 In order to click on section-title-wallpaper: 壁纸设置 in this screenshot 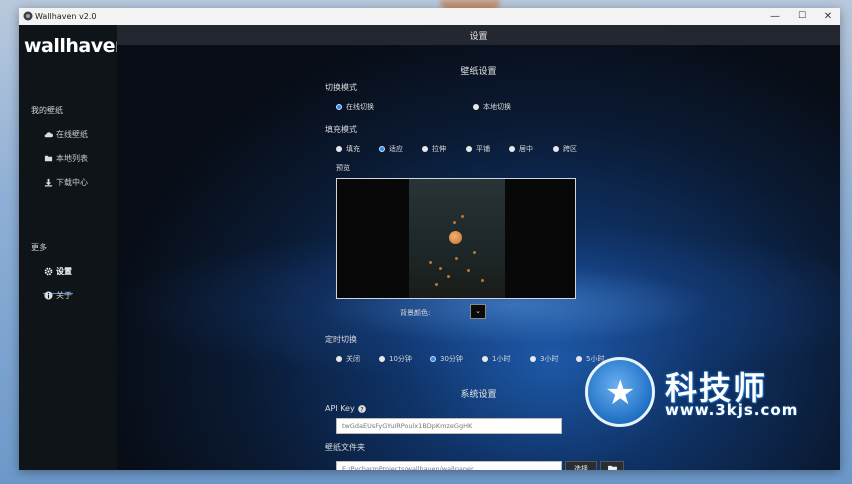, I will do `click(478, 72)`.